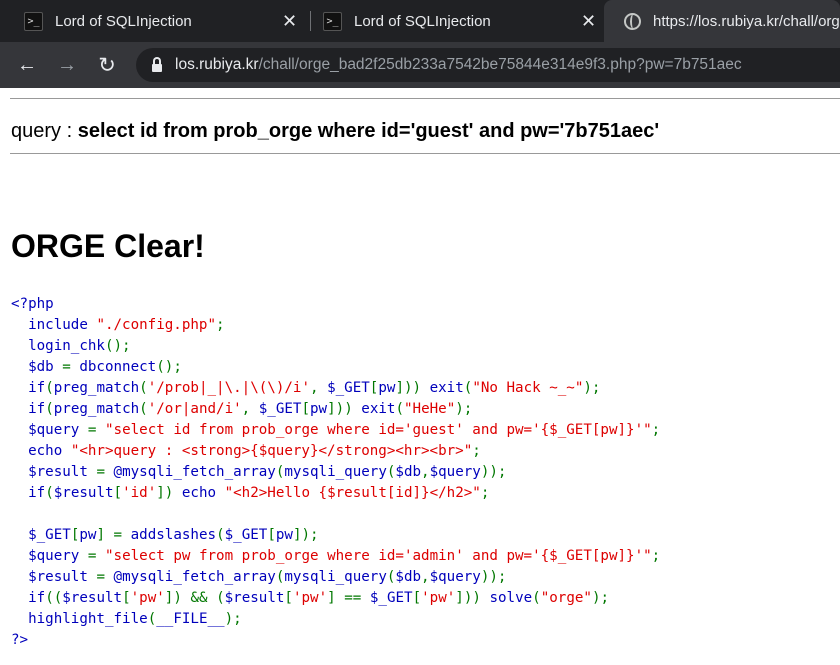 The image size is (840, 665). I want to click on query-label: query :, so click(44, 131).